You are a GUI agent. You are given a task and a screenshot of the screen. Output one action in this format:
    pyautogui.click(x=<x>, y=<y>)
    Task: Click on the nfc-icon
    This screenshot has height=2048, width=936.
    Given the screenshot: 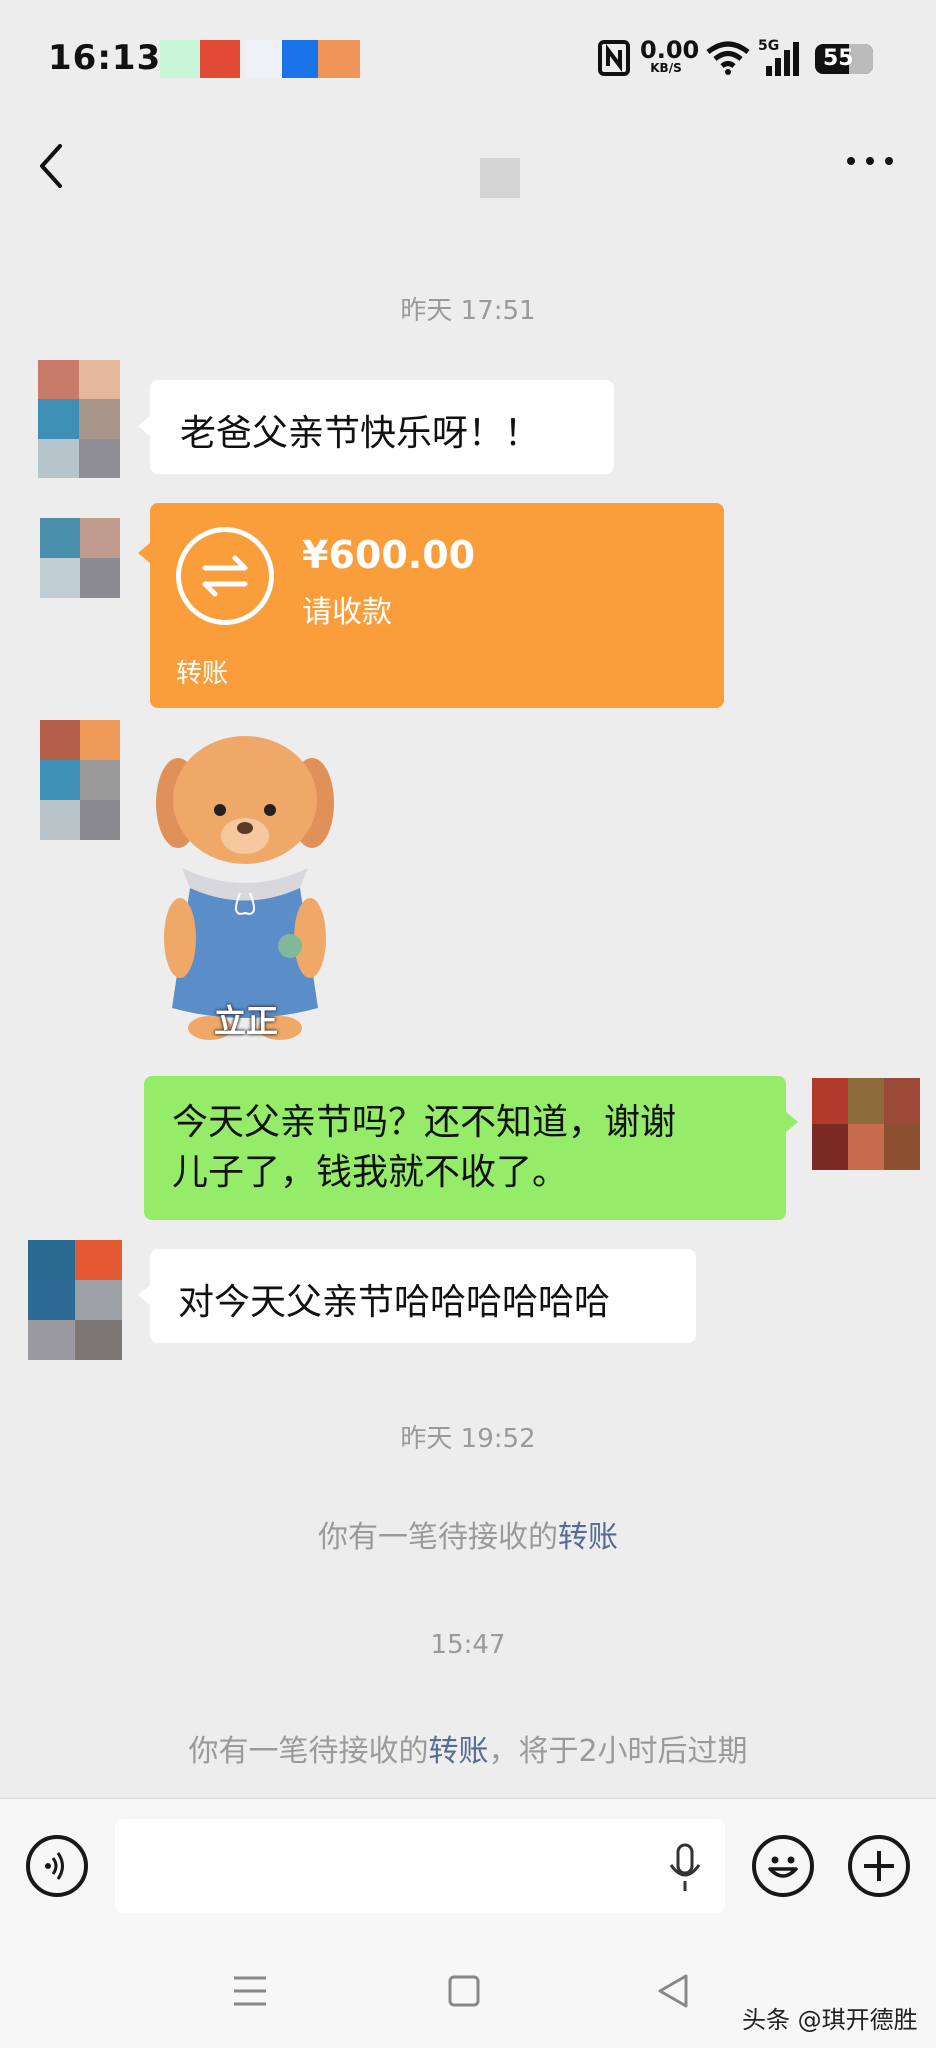 What is the action you would take?
    pyautogui.click(x=614, y=58)
    